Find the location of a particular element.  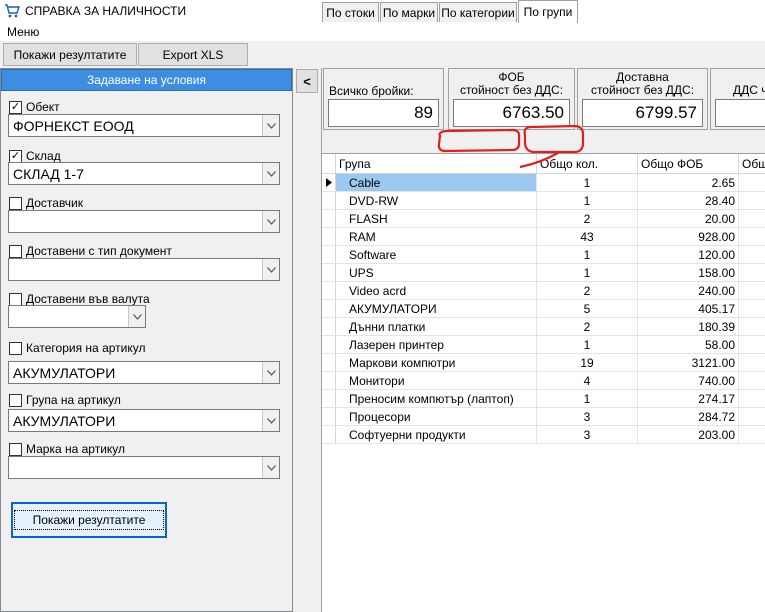

cell-group: UPS is located at coordinates (436, 273).